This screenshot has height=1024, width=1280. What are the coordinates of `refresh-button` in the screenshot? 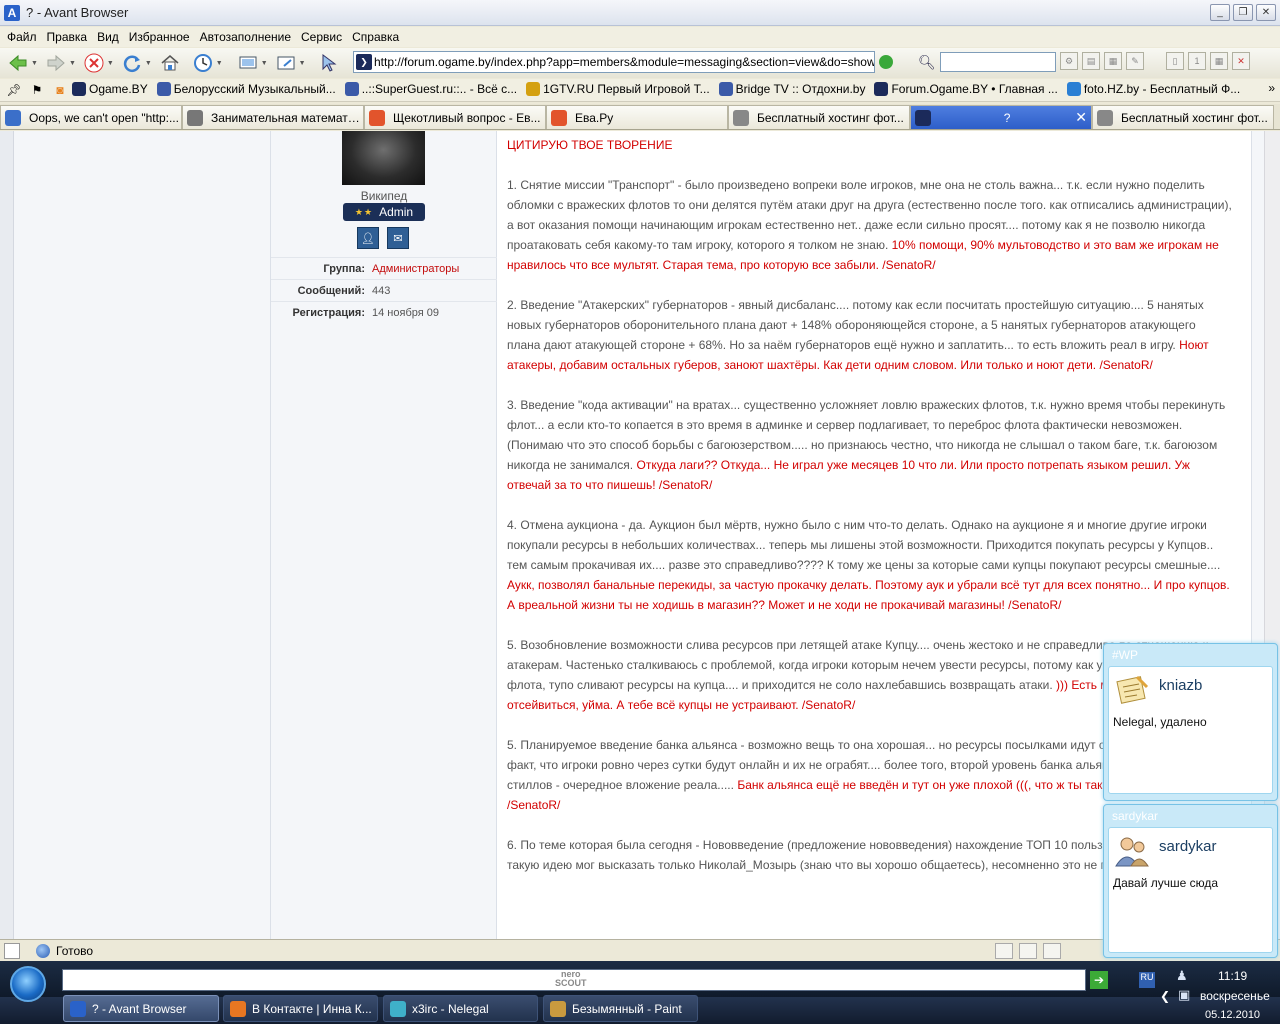 It's located at (132, 63).